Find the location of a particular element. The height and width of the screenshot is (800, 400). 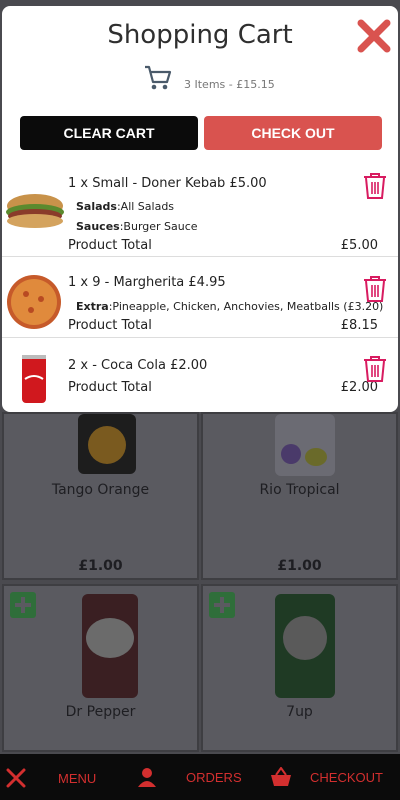

7up-can-image is located at coordinates (305, 646).